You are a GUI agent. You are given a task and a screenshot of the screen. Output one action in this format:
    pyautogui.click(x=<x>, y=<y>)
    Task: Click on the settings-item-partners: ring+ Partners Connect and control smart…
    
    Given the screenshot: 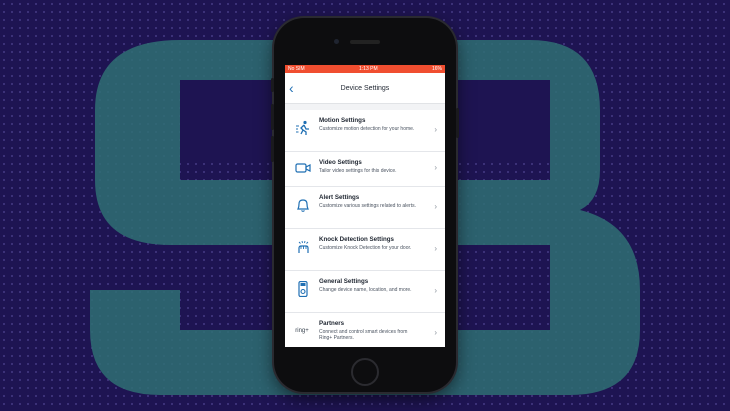 What is the action you would take?
    pyautogui.click(x=365, y=330)
    